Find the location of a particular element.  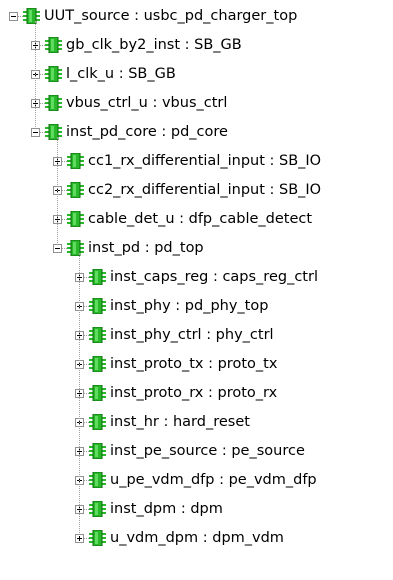

tree-node-u-vdm-dpm: u_vdm_dpm : dpm_vdm is located at coordinates (179, 538).